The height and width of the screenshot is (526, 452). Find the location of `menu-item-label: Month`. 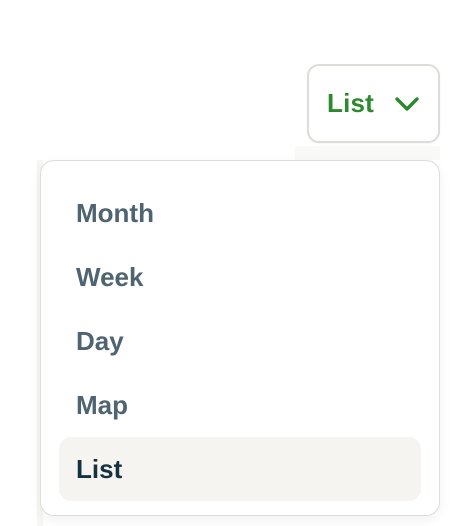

menu-item-label: Month is located at coordinates (115, 212).